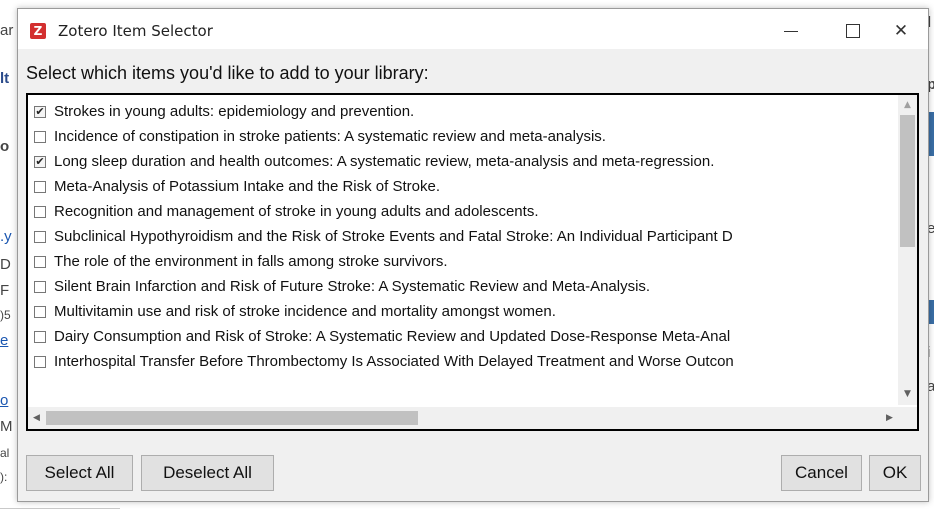  I want to click on horizontal-scrollbar: ◀ ▶, so click(463, 418).